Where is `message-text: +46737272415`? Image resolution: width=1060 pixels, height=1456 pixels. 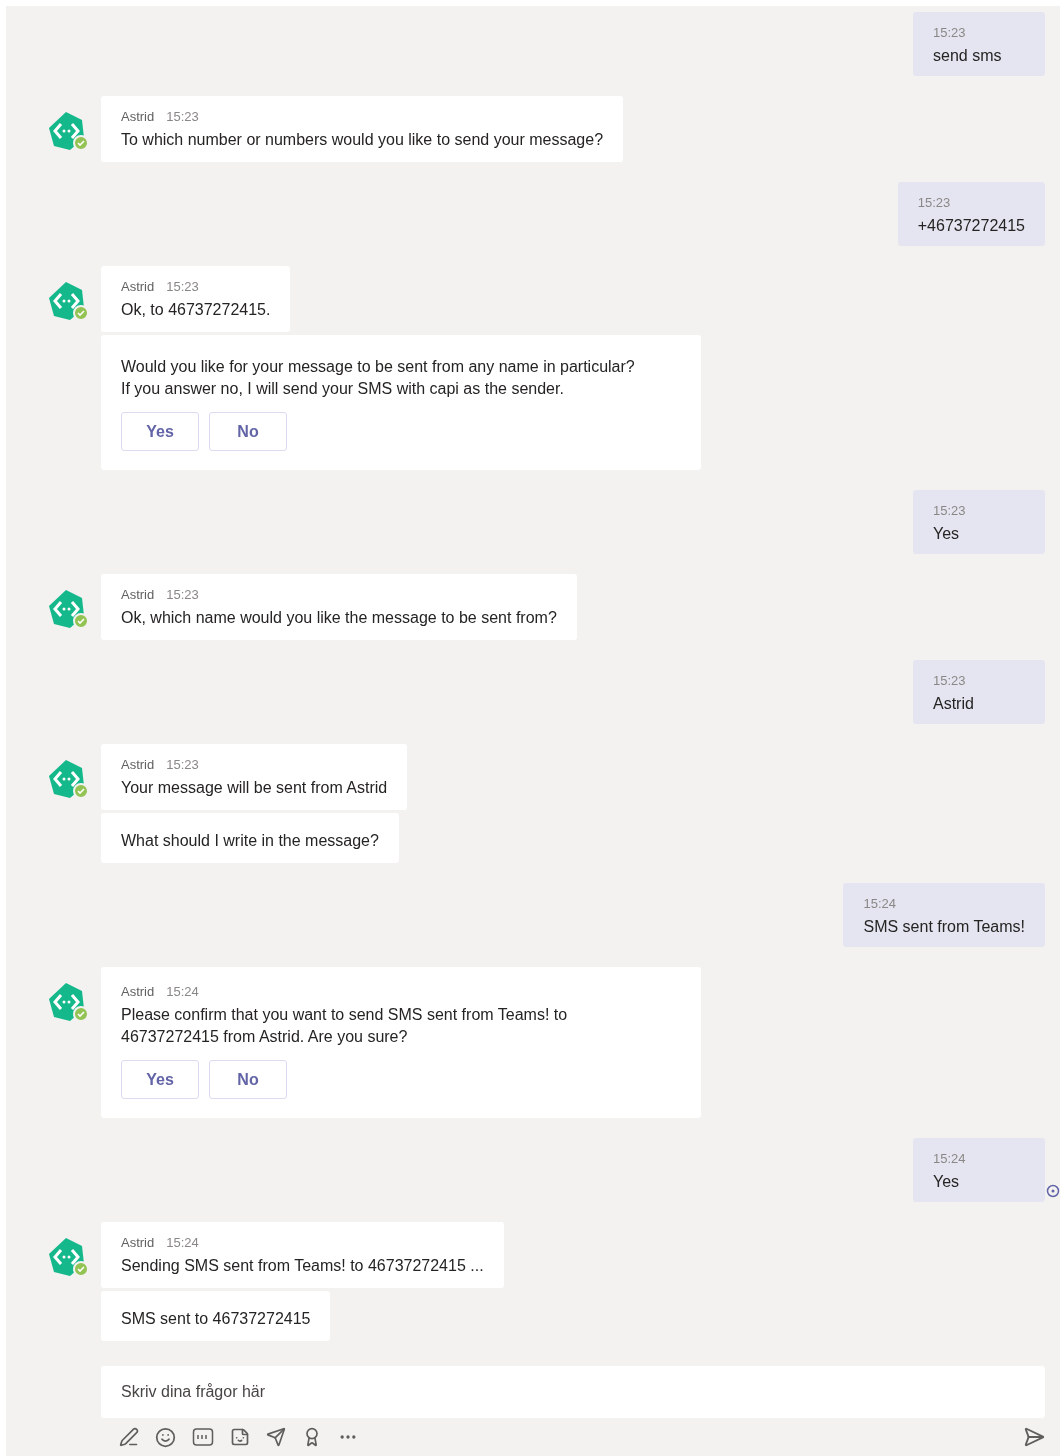 message-text: +46737272415 is located at coordinates (971, 226).